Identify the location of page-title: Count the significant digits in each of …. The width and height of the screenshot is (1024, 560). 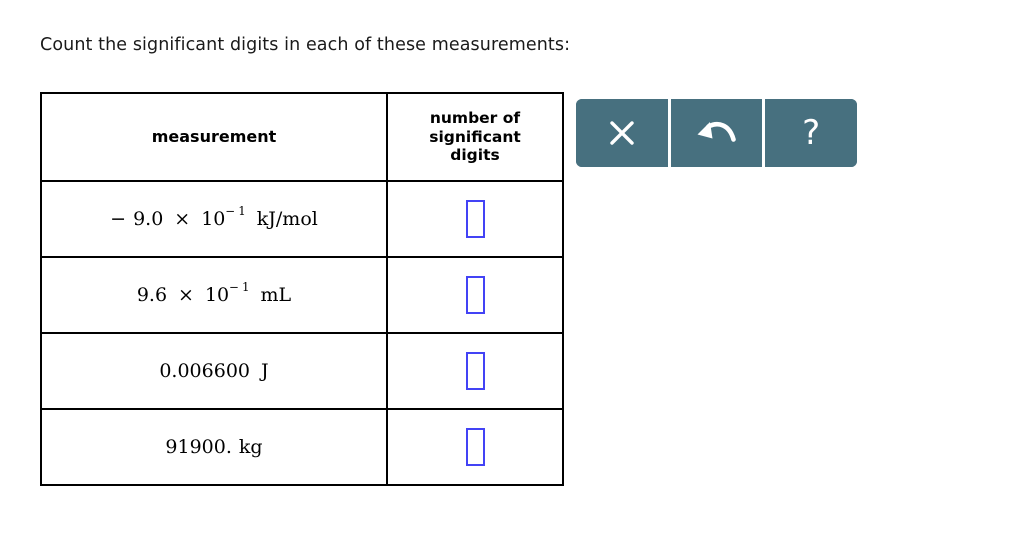
(305, 45).